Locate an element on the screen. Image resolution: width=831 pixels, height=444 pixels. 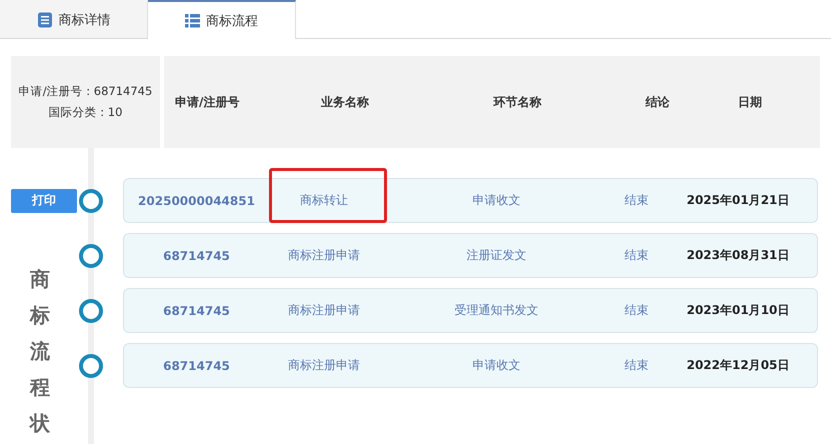
tab: 商标流程 is located at coordinates (222, 19).